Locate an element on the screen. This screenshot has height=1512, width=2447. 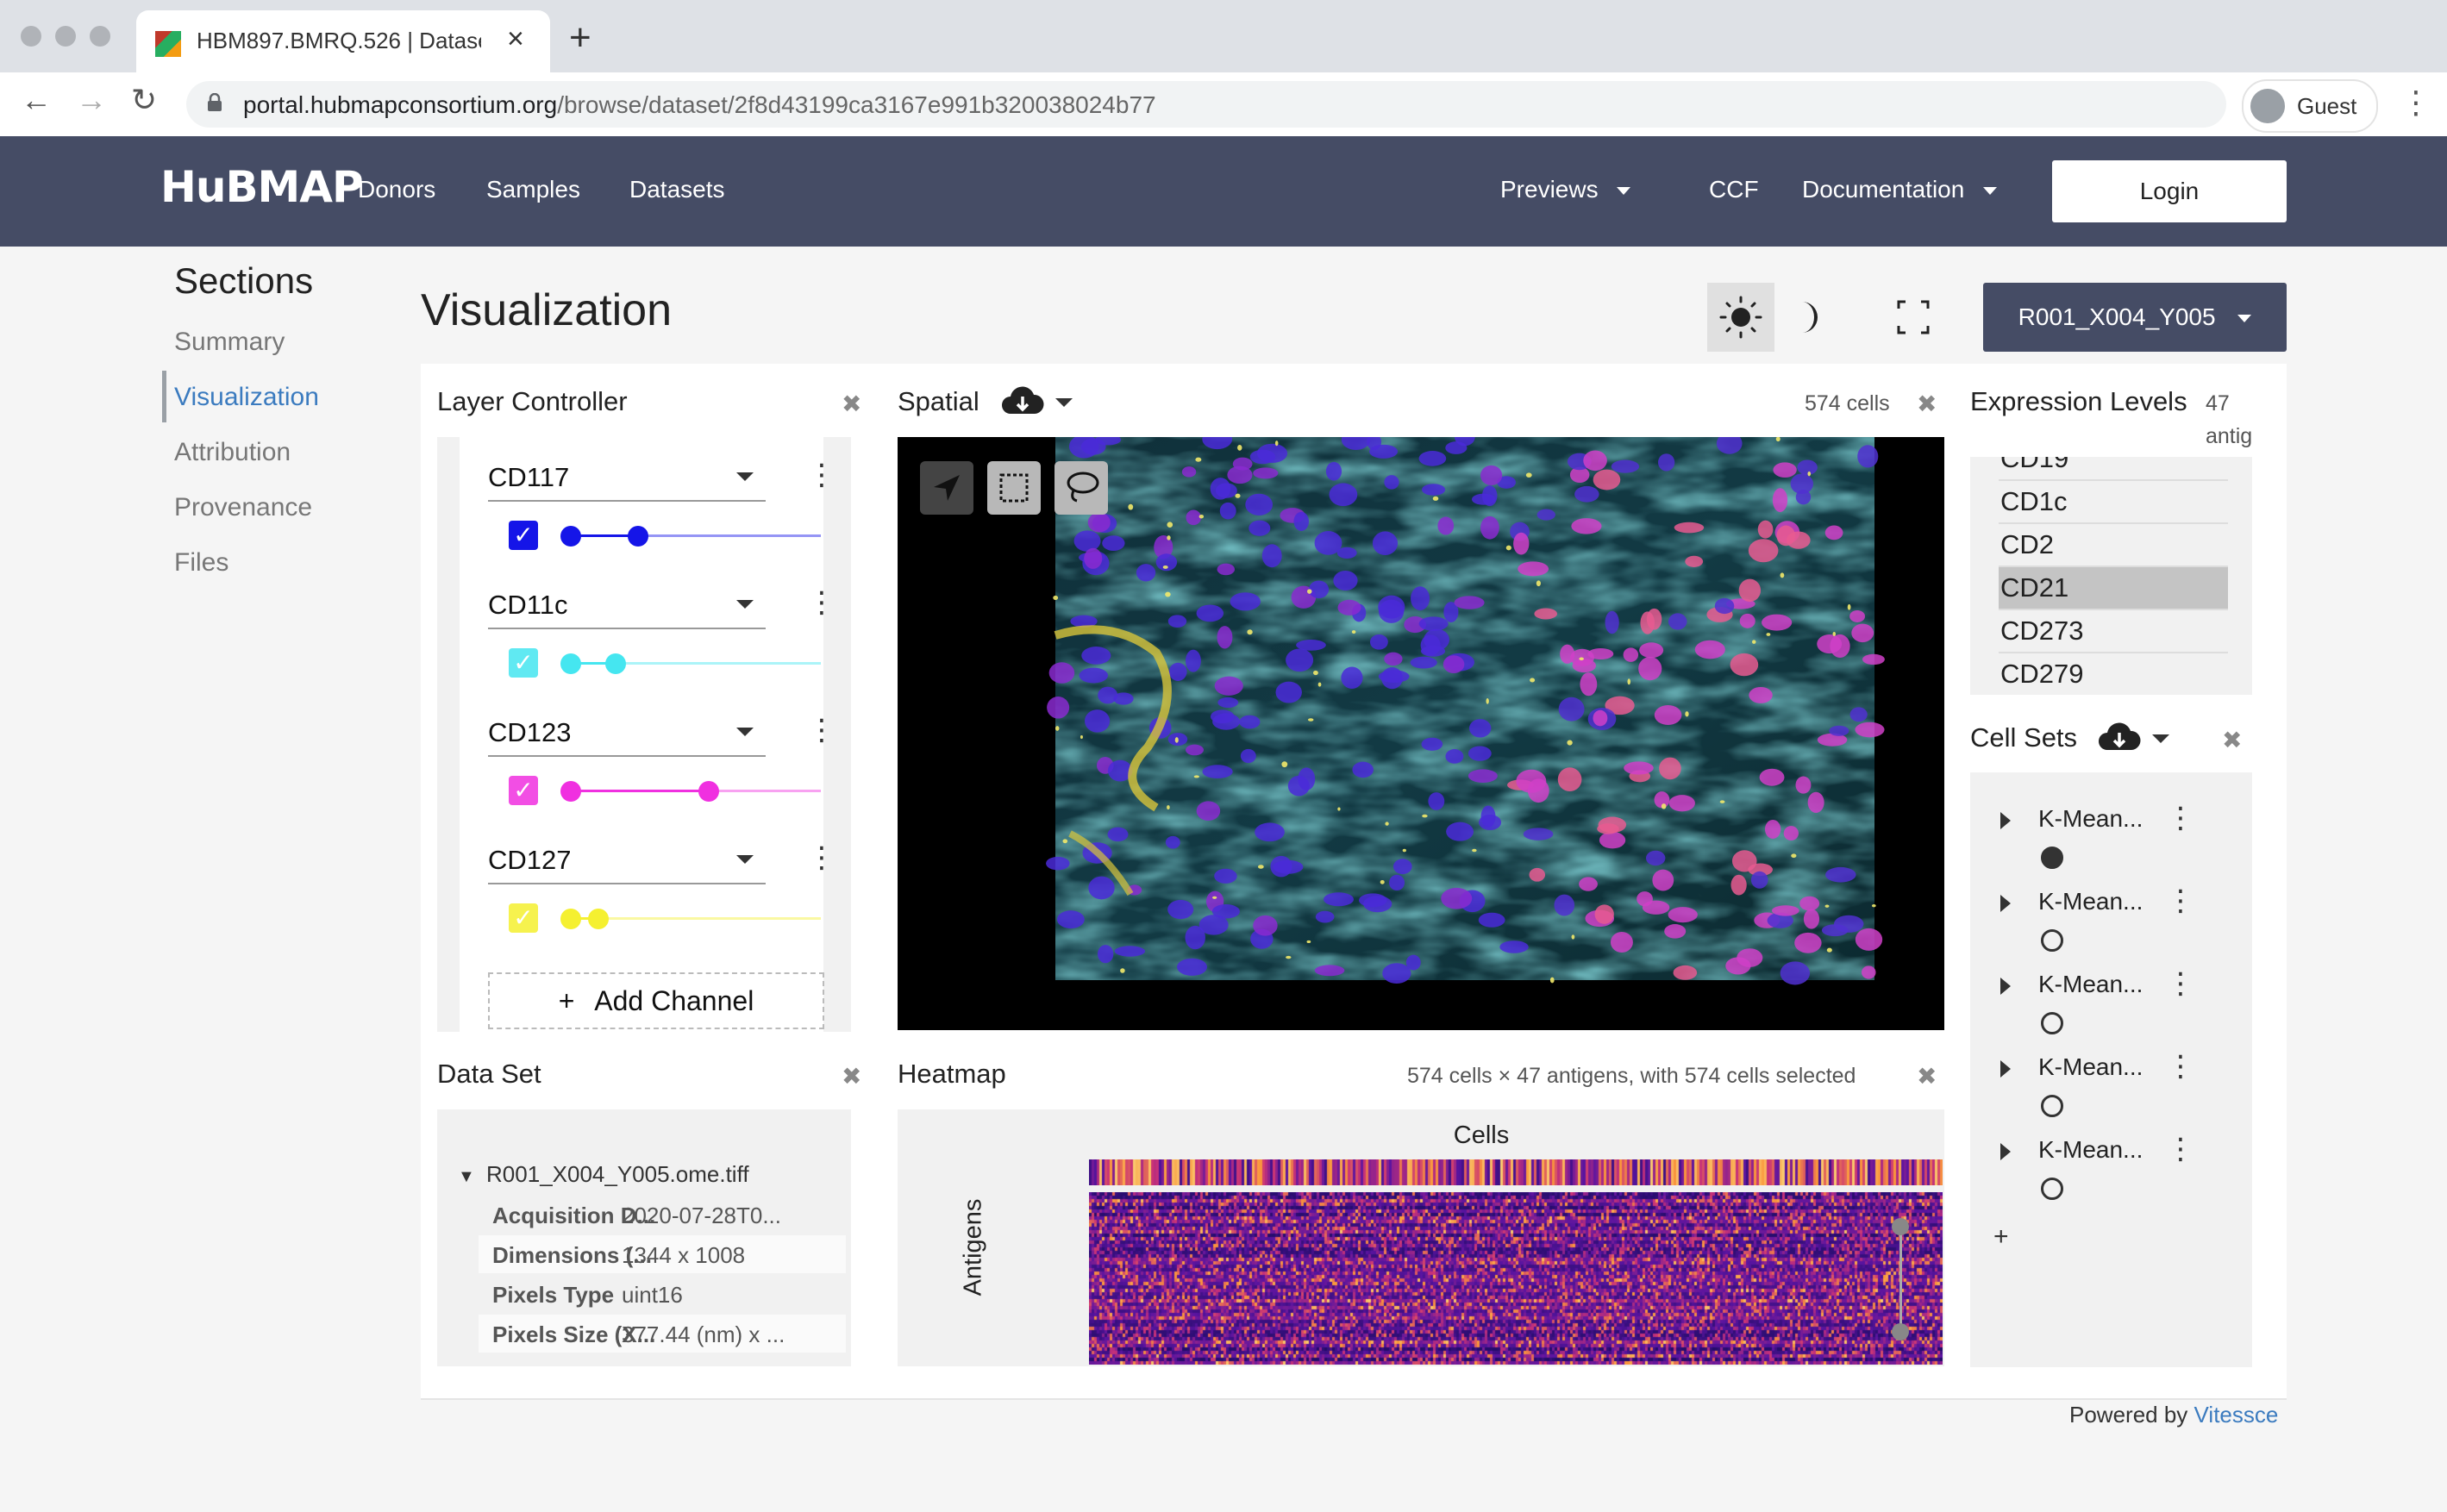
dataset-select-dropdown: R001_X004_Y005 is located at coordinates (2135, 317).